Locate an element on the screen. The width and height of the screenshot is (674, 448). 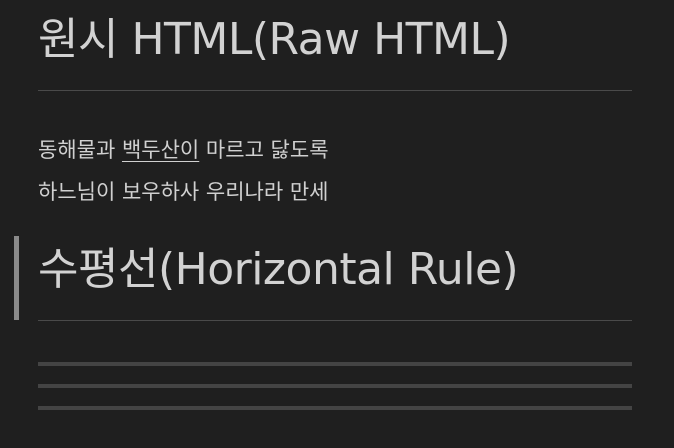
underlined-text: 백두산이 is located at coordinates (160, 150).